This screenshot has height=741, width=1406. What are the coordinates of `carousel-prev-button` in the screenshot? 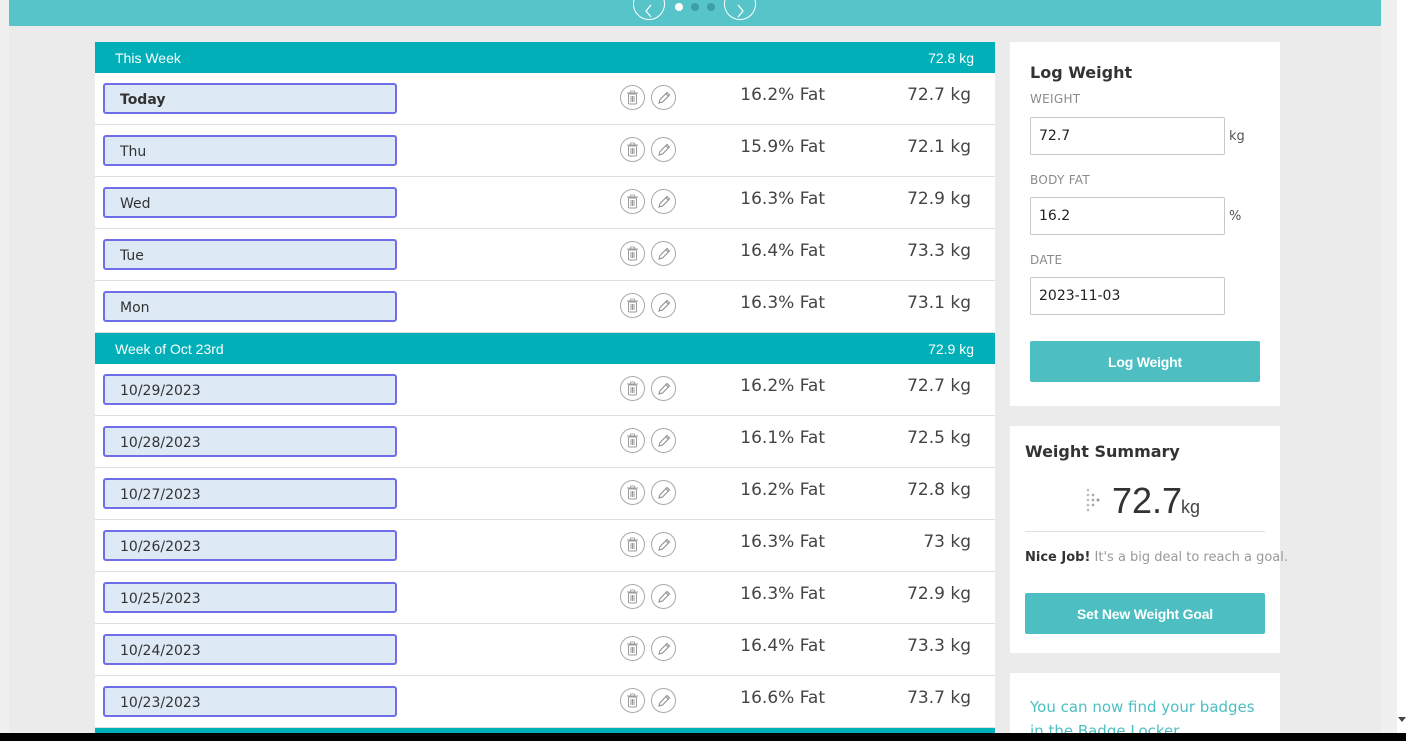 It's located at (649, 10).